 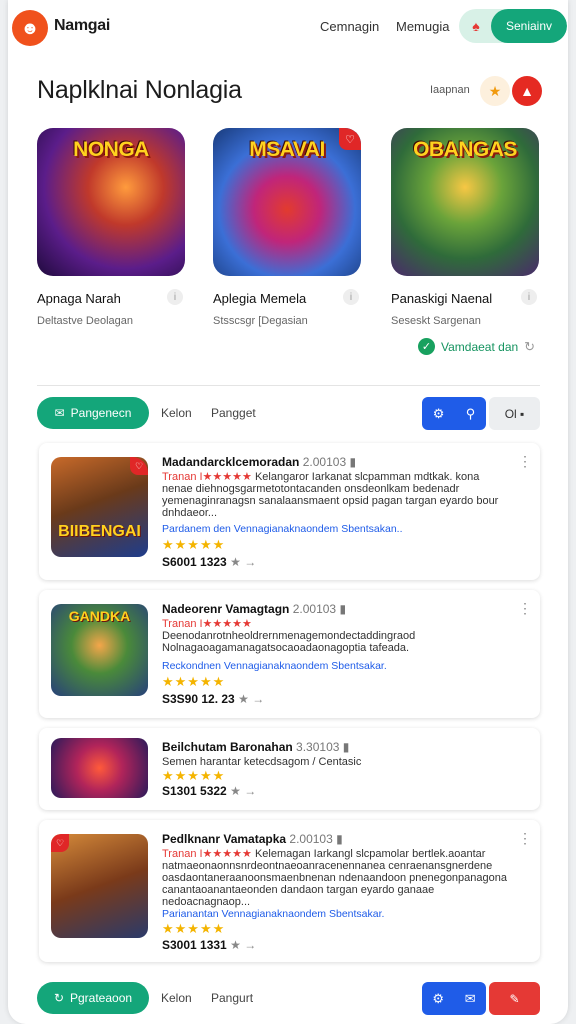 What do you see at coordinates (450, 90) in the screenshot?
I see `section-link: Iaapnan` at bounding box center [450, 90].